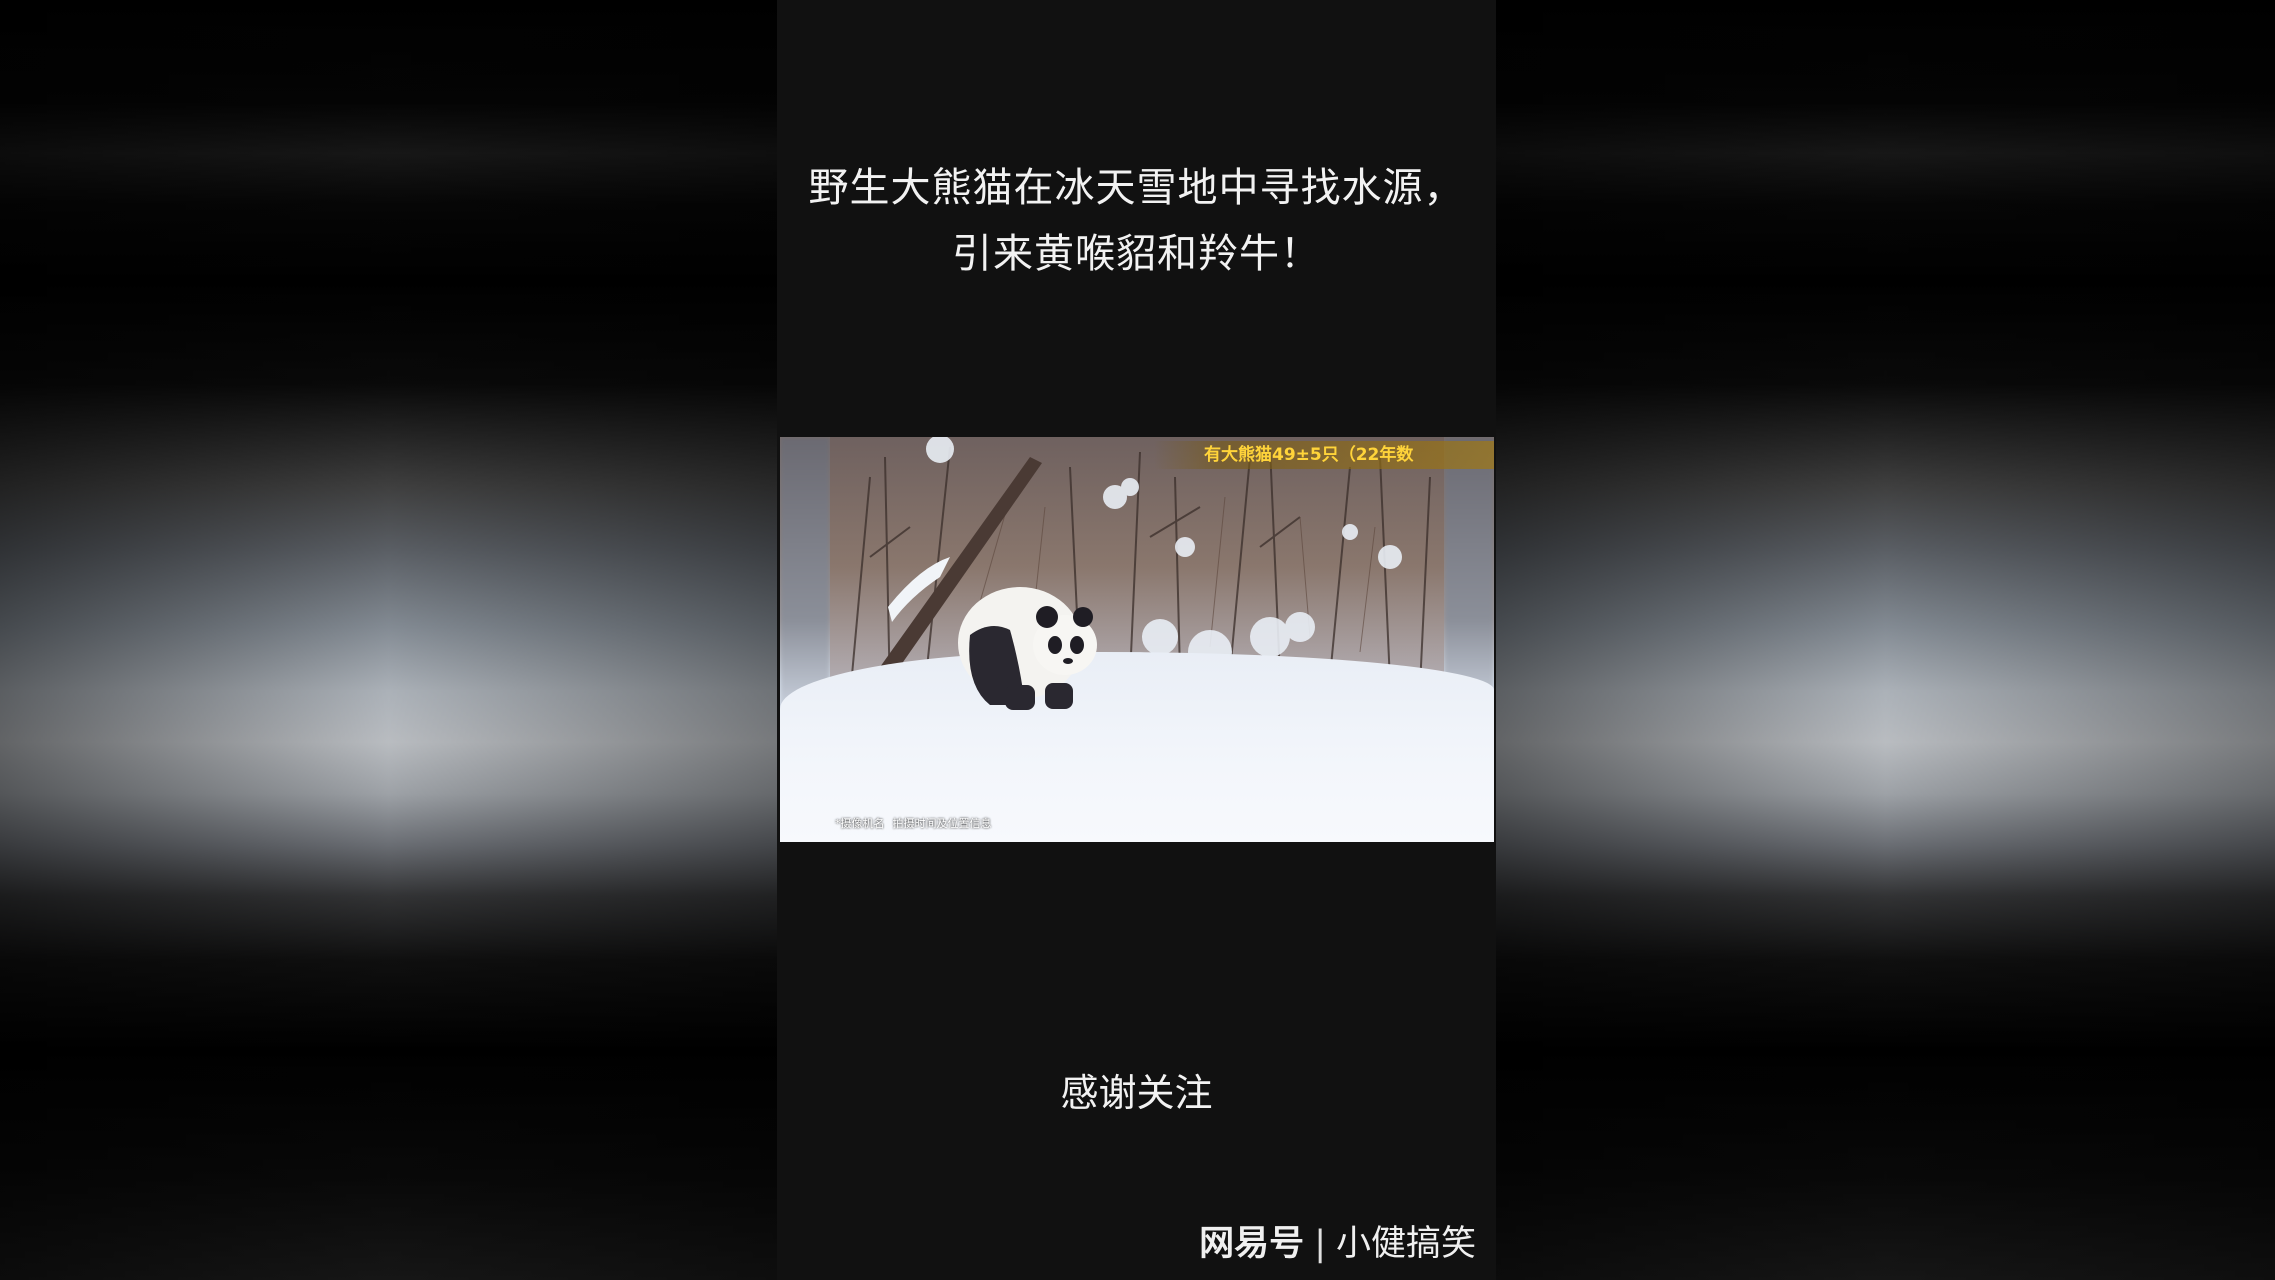 The width and height of the screenshot is (2275, 1280). What do you see at coordinates (860, 823) in the screenshot?
I see `camera-info-name: *摄像机名` at bounding box center [860, 823].